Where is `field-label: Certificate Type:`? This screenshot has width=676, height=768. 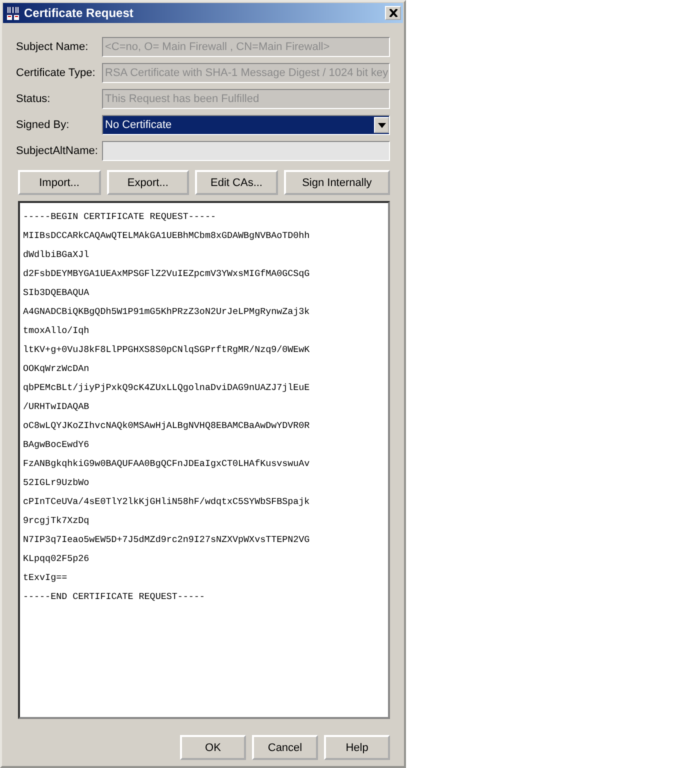
field-label: Certificate Type: is located at coordinates (56, 73).